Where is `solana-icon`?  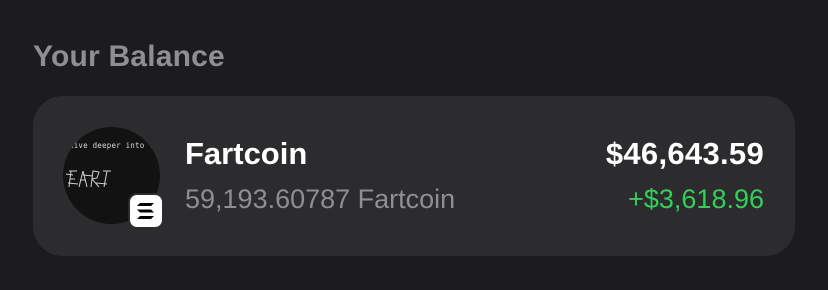
solana-icon is located at coordinates (146, 211).